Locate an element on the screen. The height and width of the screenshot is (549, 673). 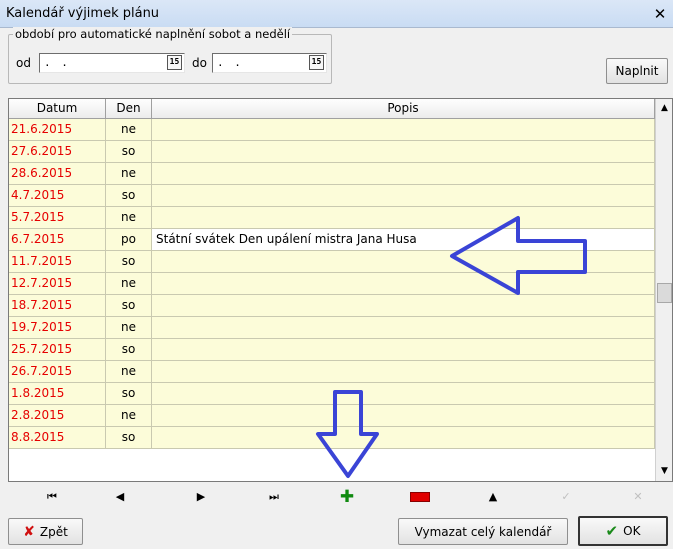
table-row: 11.7.2015 so is located at coordinates (332, 262).